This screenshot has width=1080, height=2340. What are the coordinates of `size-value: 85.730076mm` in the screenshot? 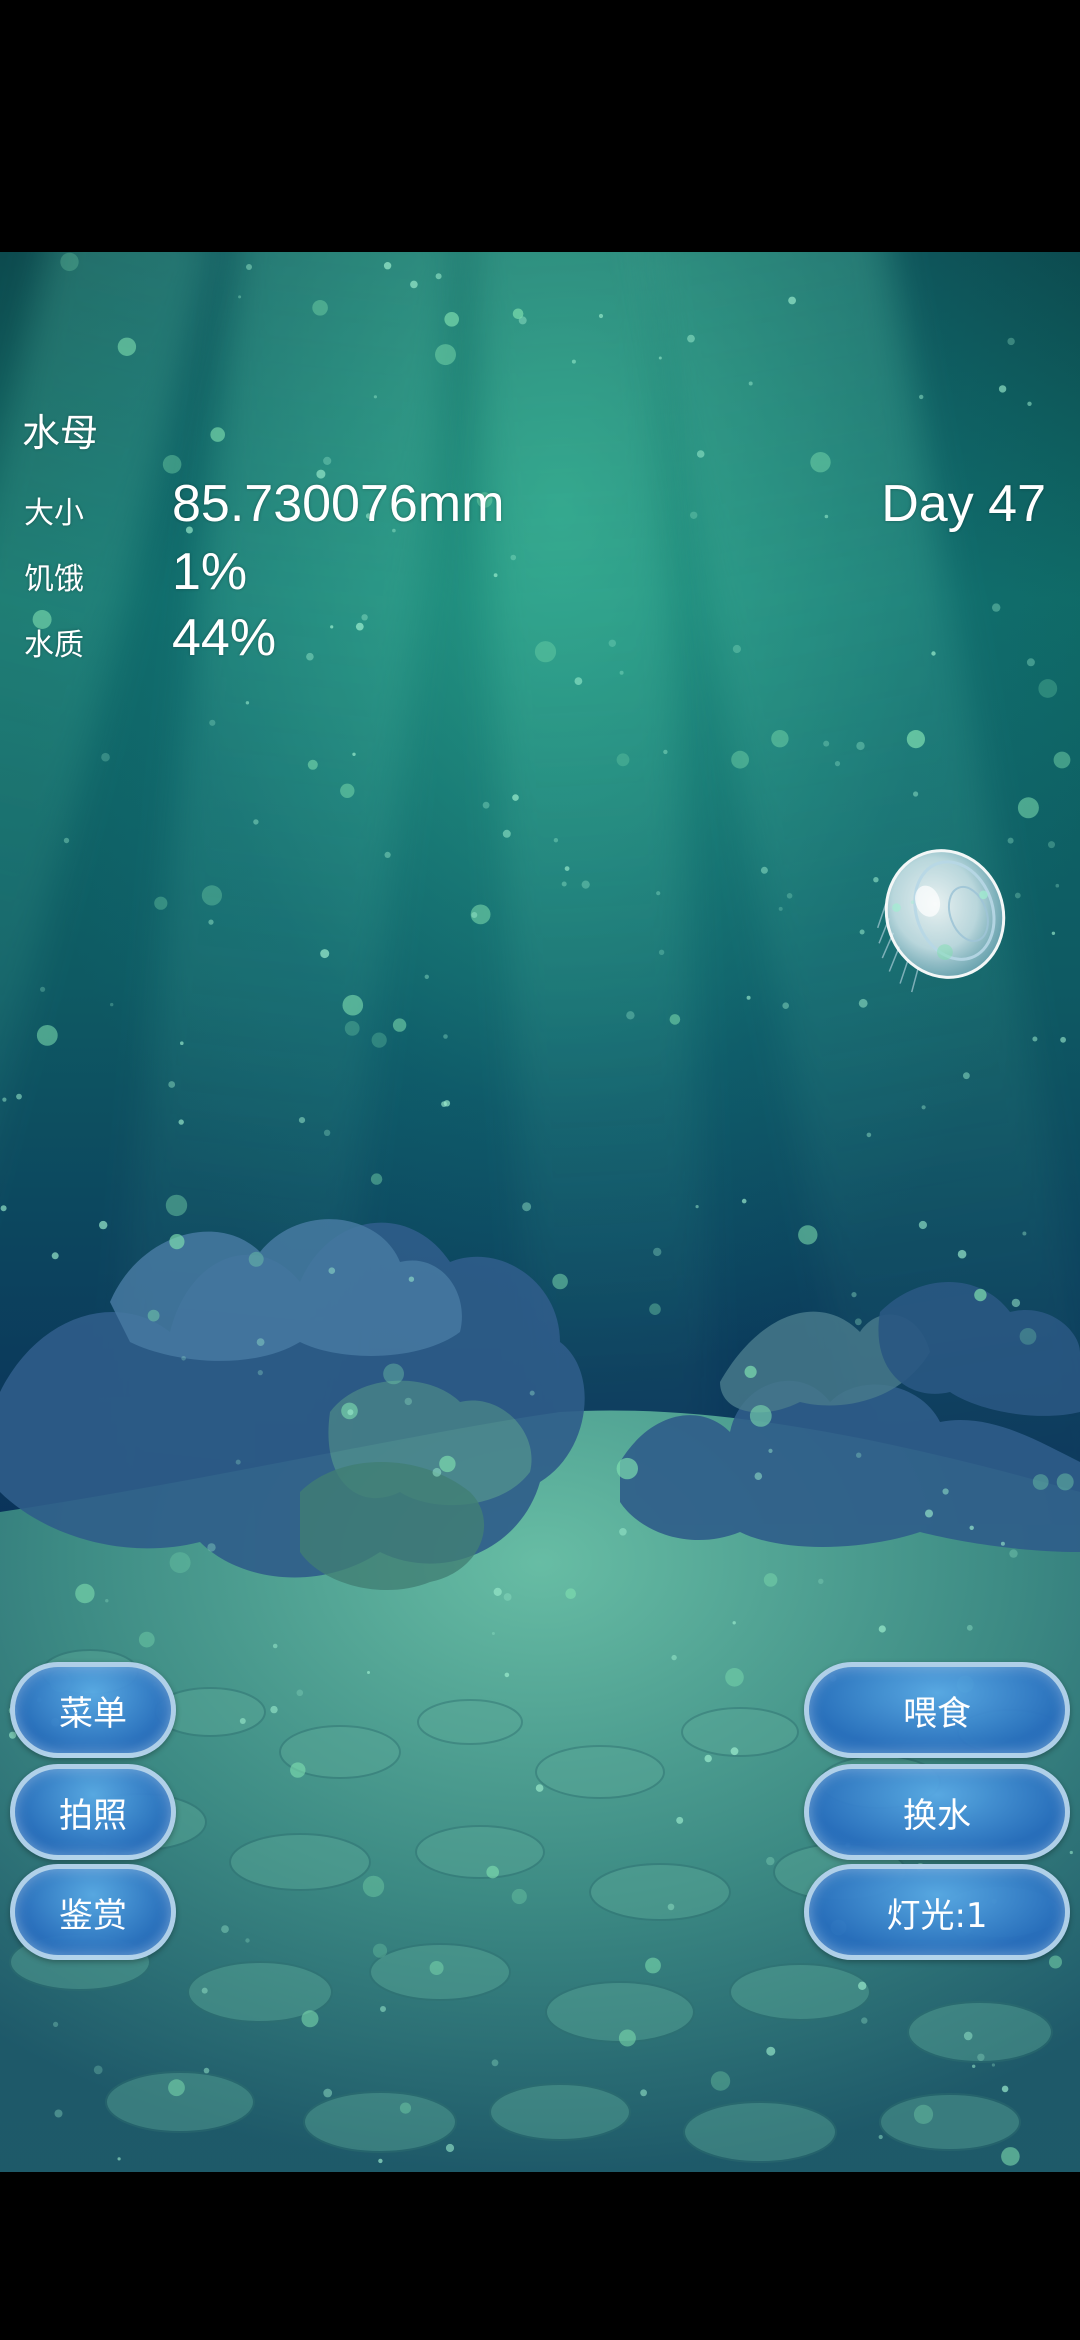 It's located at (338, 504).